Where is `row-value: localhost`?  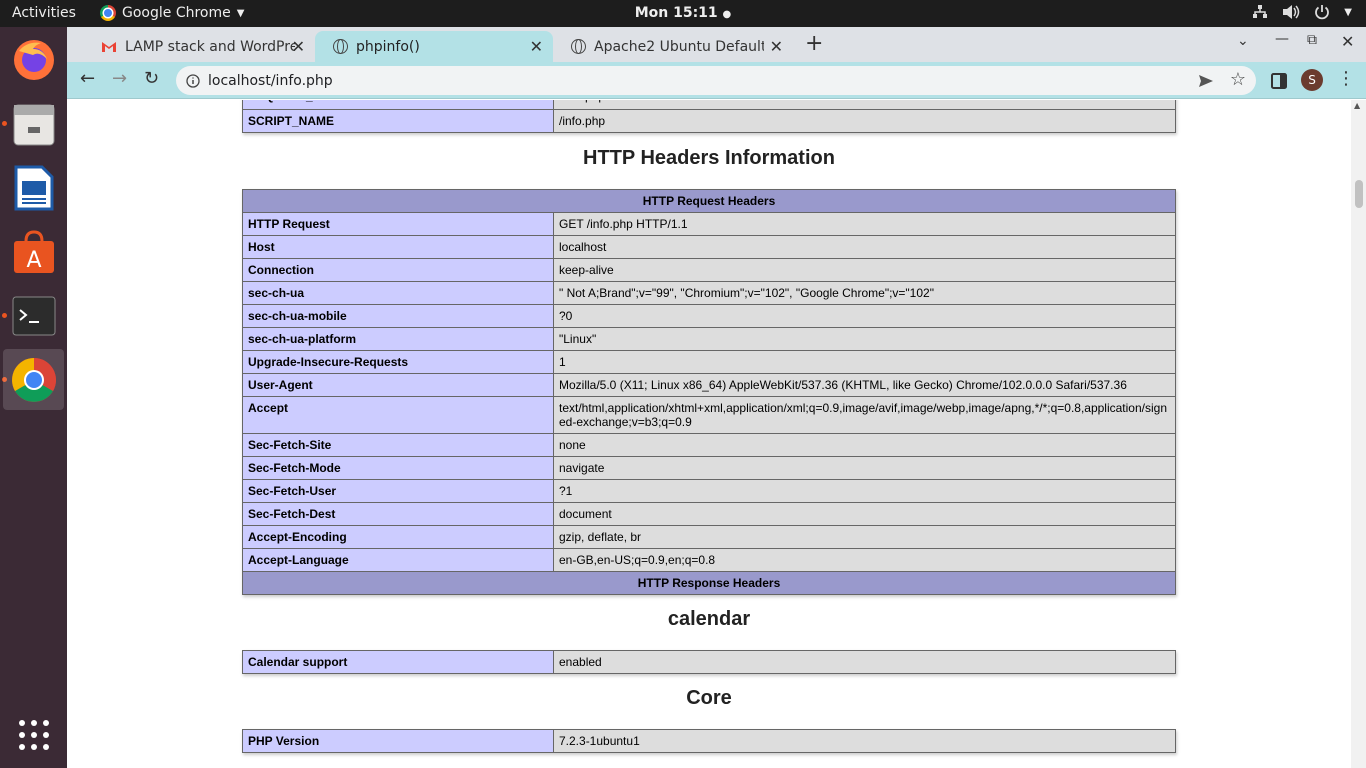 row-value: localhost is located at coordinates (864, 247).